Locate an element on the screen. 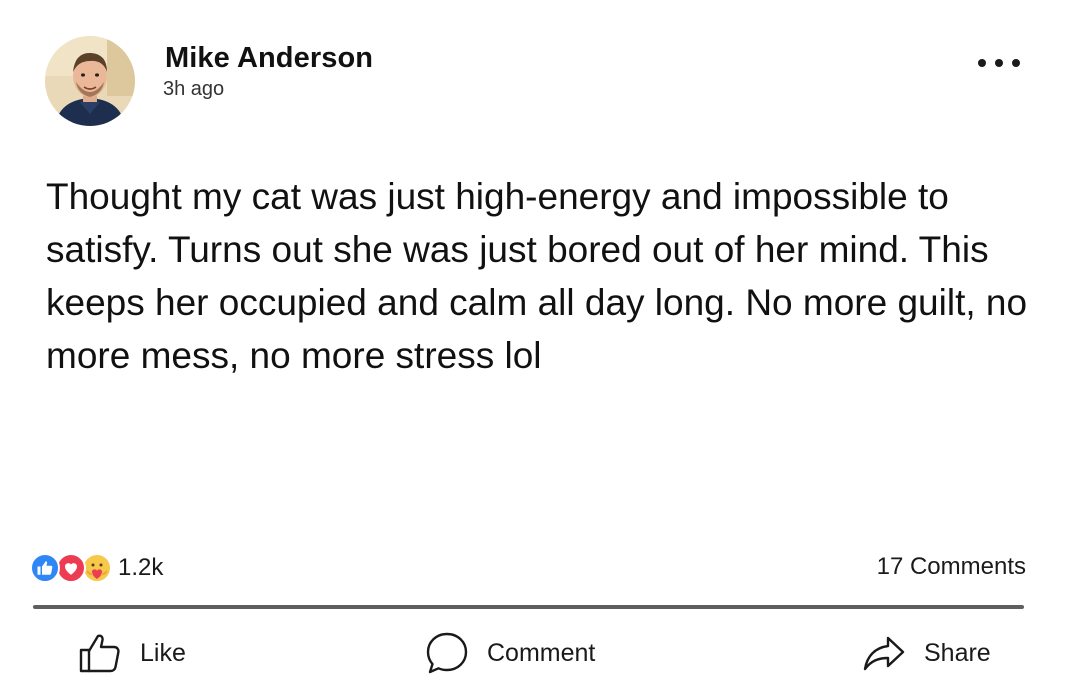 The height and width of the screenshot is (700, 1080). like-reaction-icon is located at coordinates (45, 568).